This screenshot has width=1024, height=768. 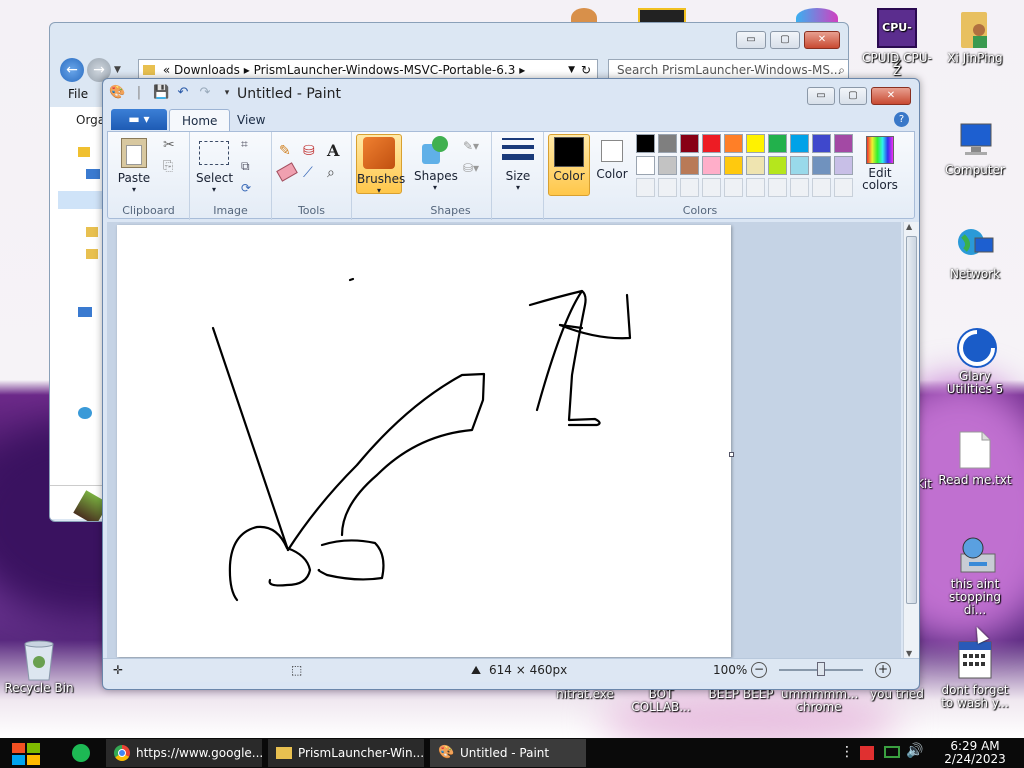 I want to click on magnifier-icon: ⌕, so click(x=336, y=174).